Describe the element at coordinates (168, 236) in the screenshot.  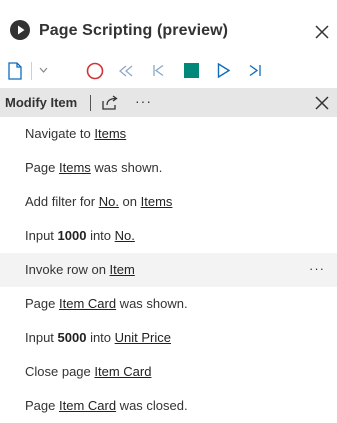
I see `step-row: Input 1000 into No.` at that location.